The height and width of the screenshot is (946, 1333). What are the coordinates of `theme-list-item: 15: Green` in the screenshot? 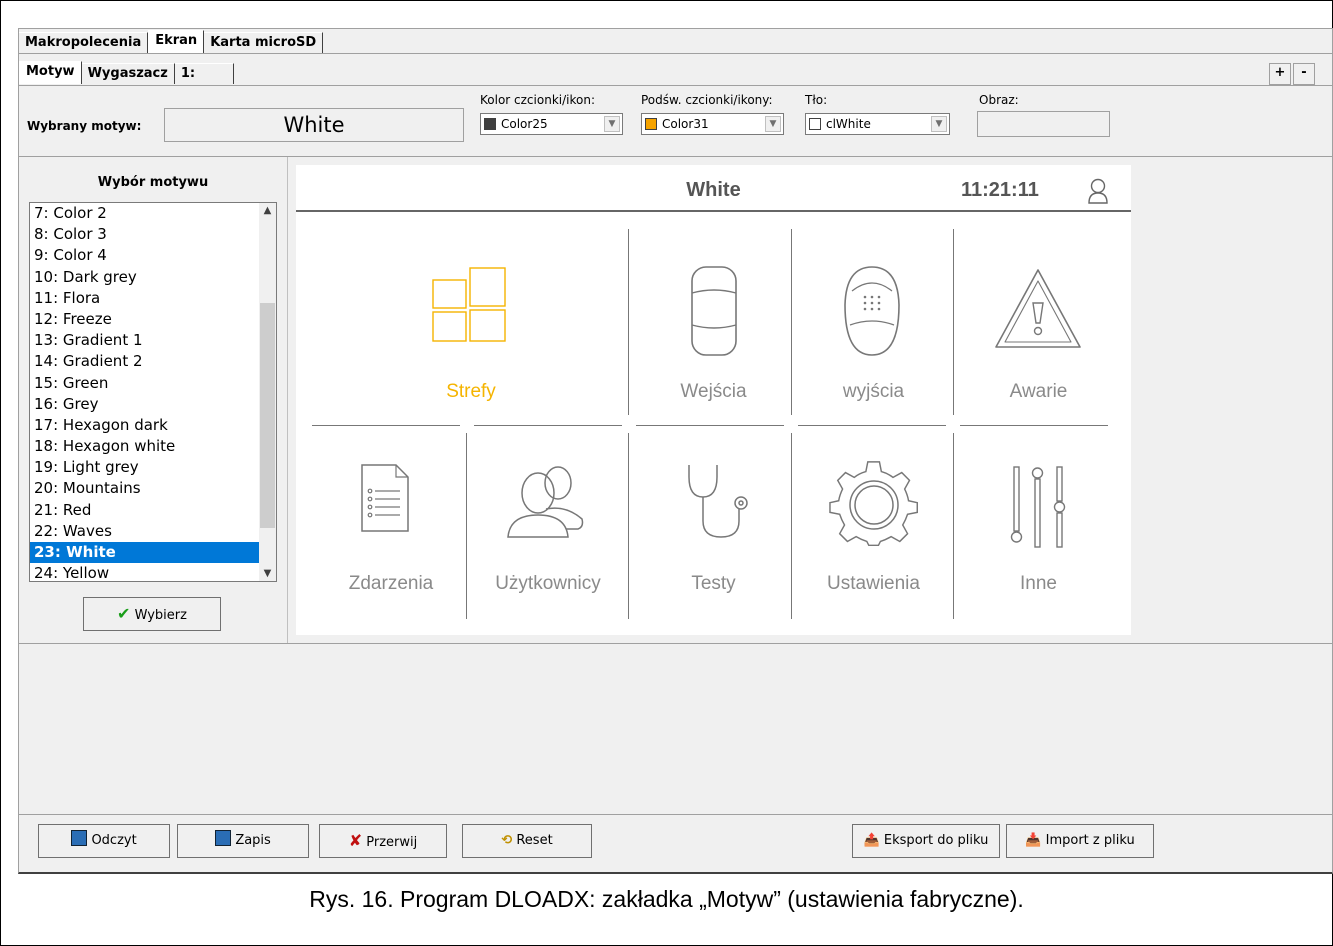 It's located at (144, 383).